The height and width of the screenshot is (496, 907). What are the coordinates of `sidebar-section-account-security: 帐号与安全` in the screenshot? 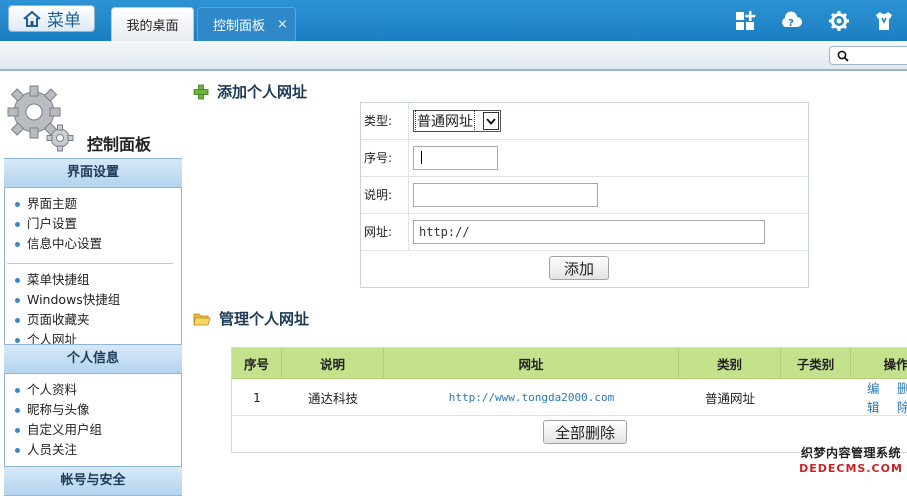 It's located at (93, 481).